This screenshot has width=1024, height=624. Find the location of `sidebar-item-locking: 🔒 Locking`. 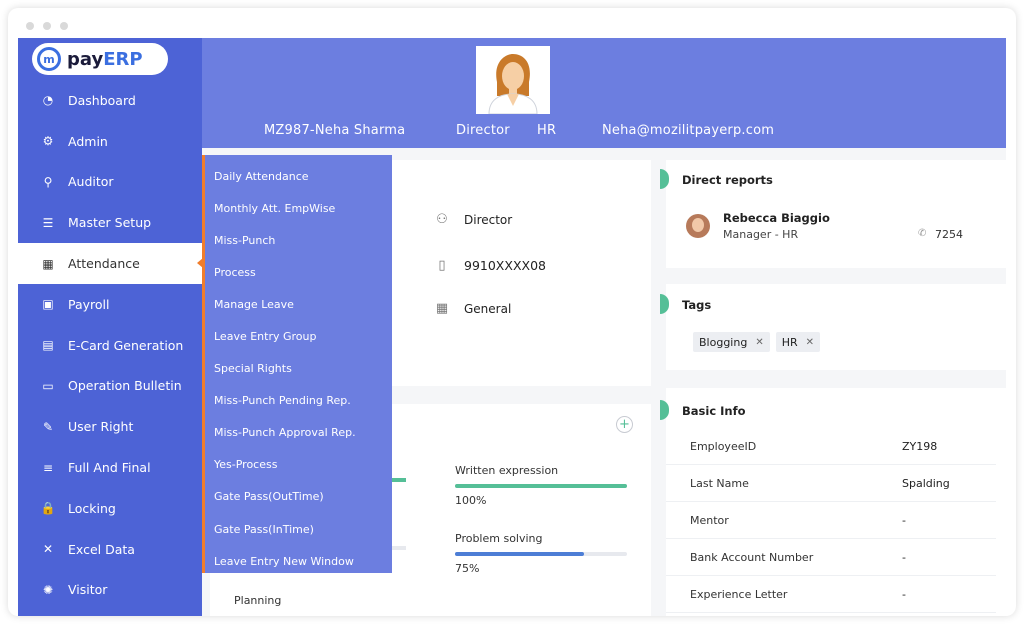

sidebar-item-locking: 🔒 Locking is located at coordinates (110, 508).